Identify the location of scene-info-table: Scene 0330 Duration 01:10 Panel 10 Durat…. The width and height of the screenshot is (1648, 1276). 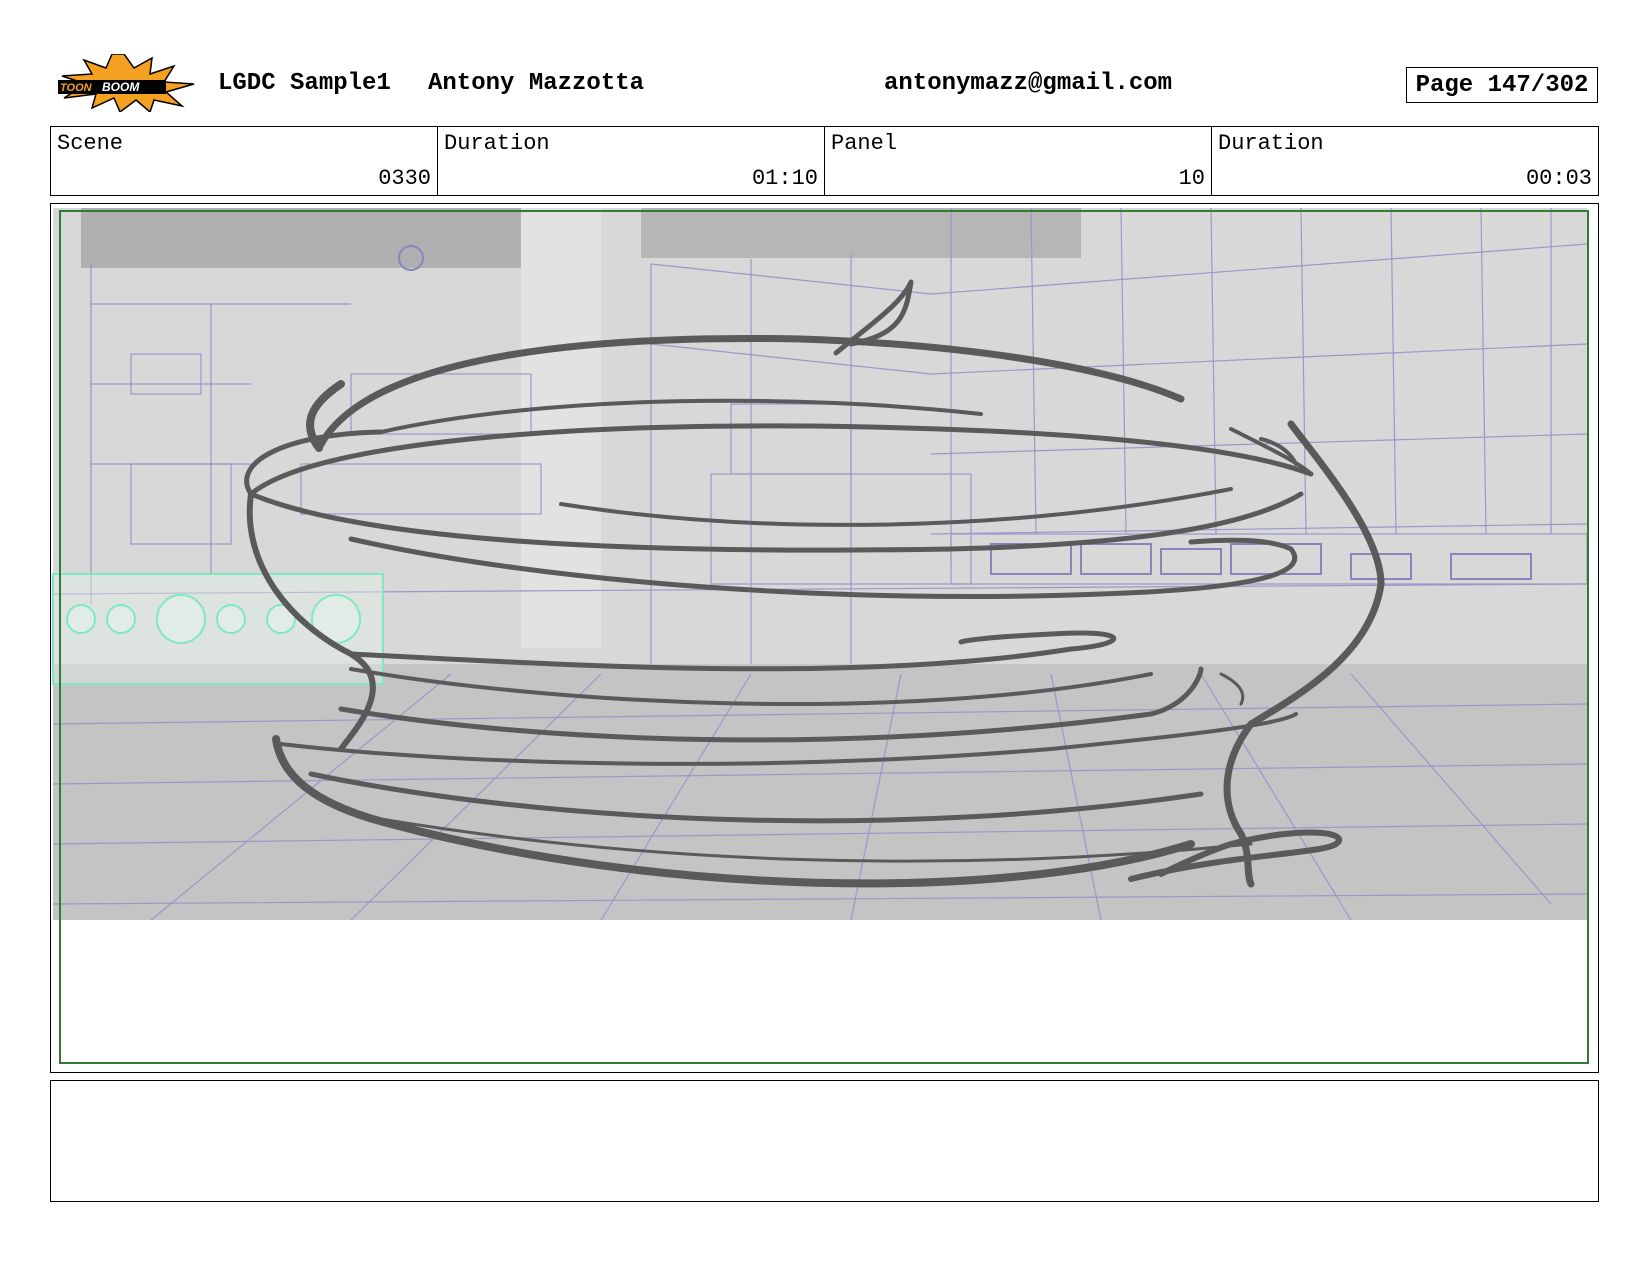
(824, 161).